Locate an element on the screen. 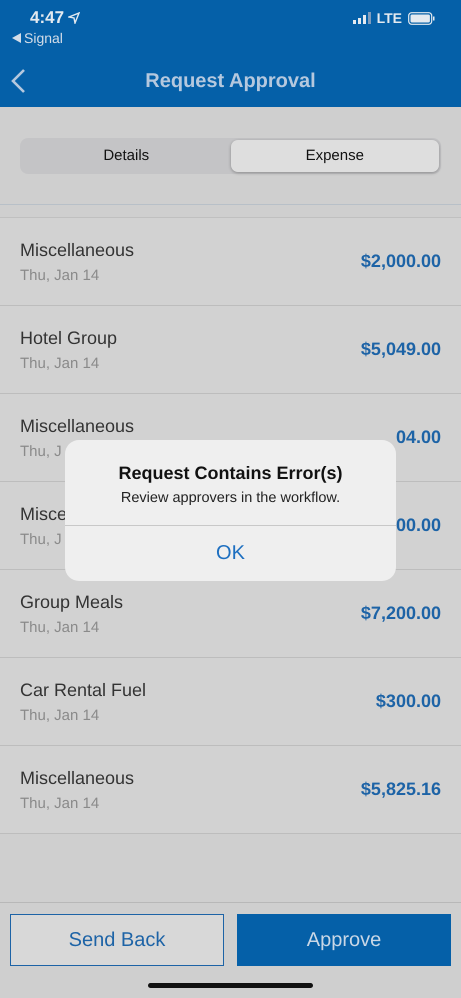  expense-amount: $2,000.00 is located at coordinates (400, 261).